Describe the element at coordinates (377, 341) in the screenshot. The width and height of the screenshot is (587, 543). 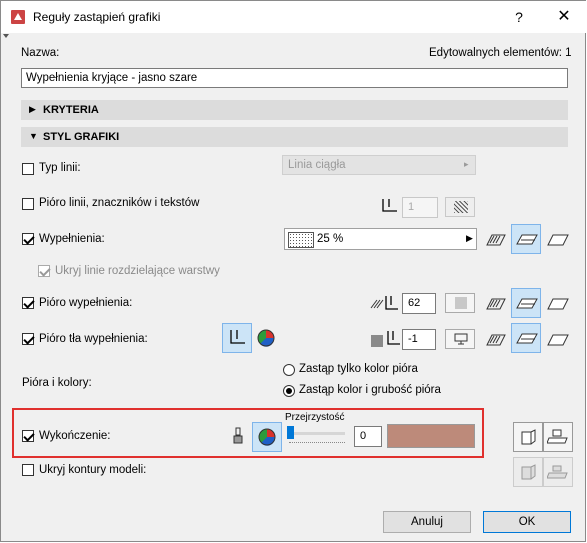
I see `bg-pen-square-icon` at that location.